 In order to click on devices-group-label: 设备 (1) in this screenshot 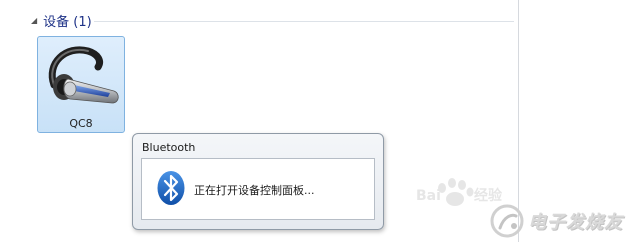, I will do `click(67, 22)`.